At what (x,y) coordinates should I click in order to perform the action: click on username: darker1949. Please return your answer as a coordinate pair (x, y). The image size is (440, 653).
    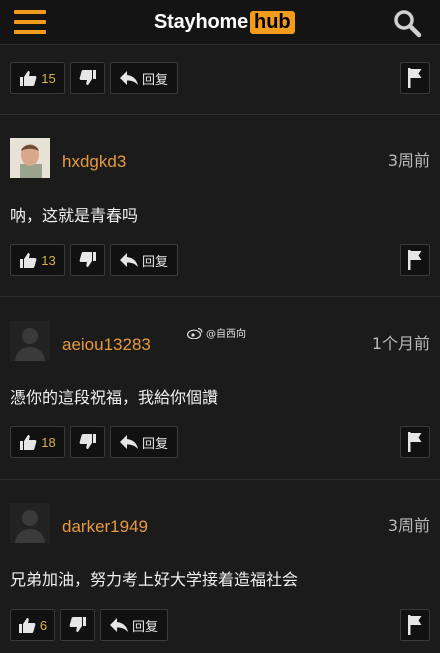
    Looking at the image, I should click on (105, 527).